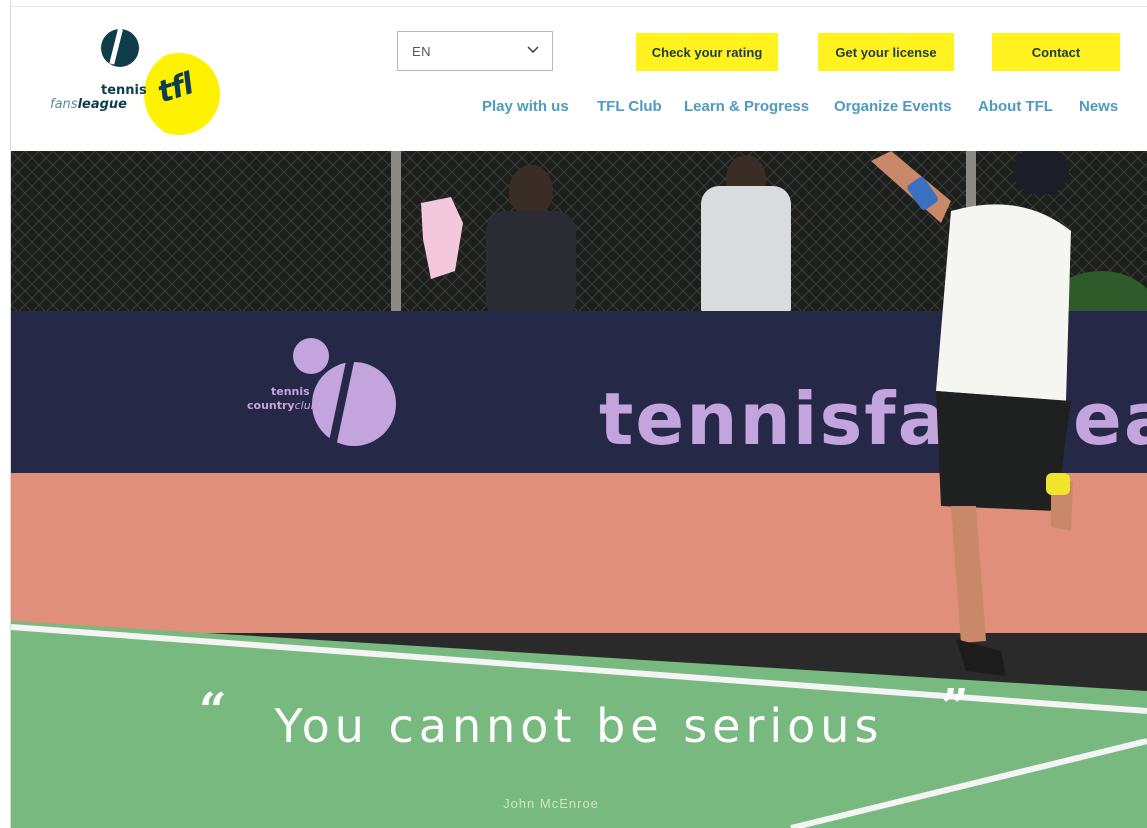 The image size is (1147, 828). Describe the element at coordinates (475, 51) in the screenshot. I see `language-select: EN` at that location.